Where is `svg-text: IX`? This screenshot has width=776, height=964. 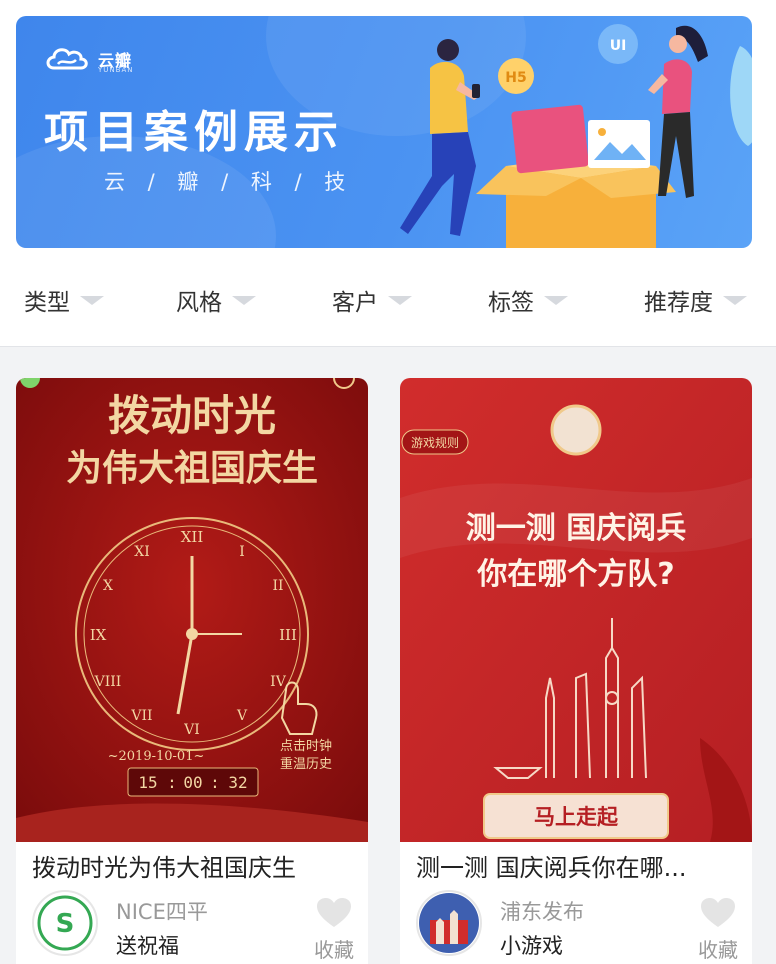
svg-text: IX is located at coordinates (98, 635).